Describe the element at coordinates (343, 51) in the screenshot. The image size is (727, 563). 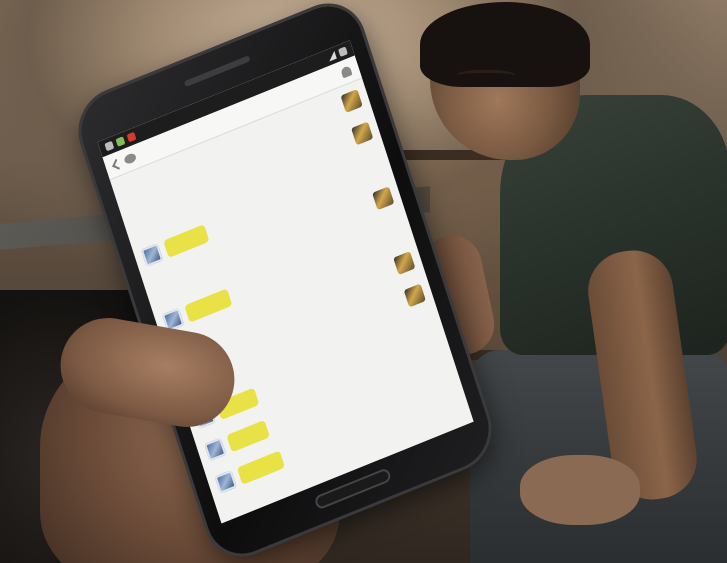
I see `battery-icon` at that location.